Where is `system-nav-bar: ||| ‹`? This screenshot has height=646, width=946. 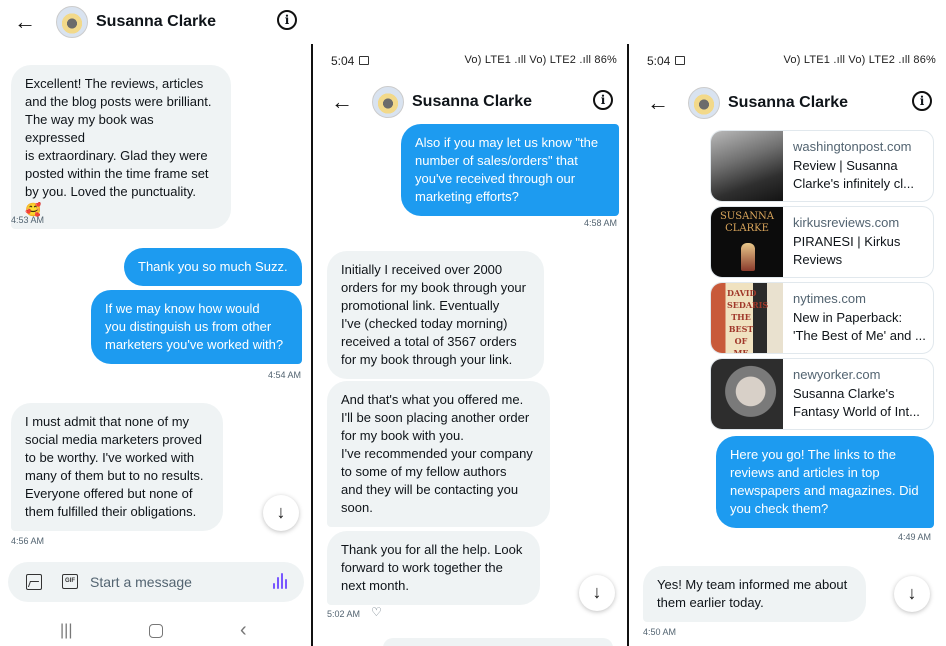 system-nav-bar: ||| ‹ is located at coordinates (155, 632).